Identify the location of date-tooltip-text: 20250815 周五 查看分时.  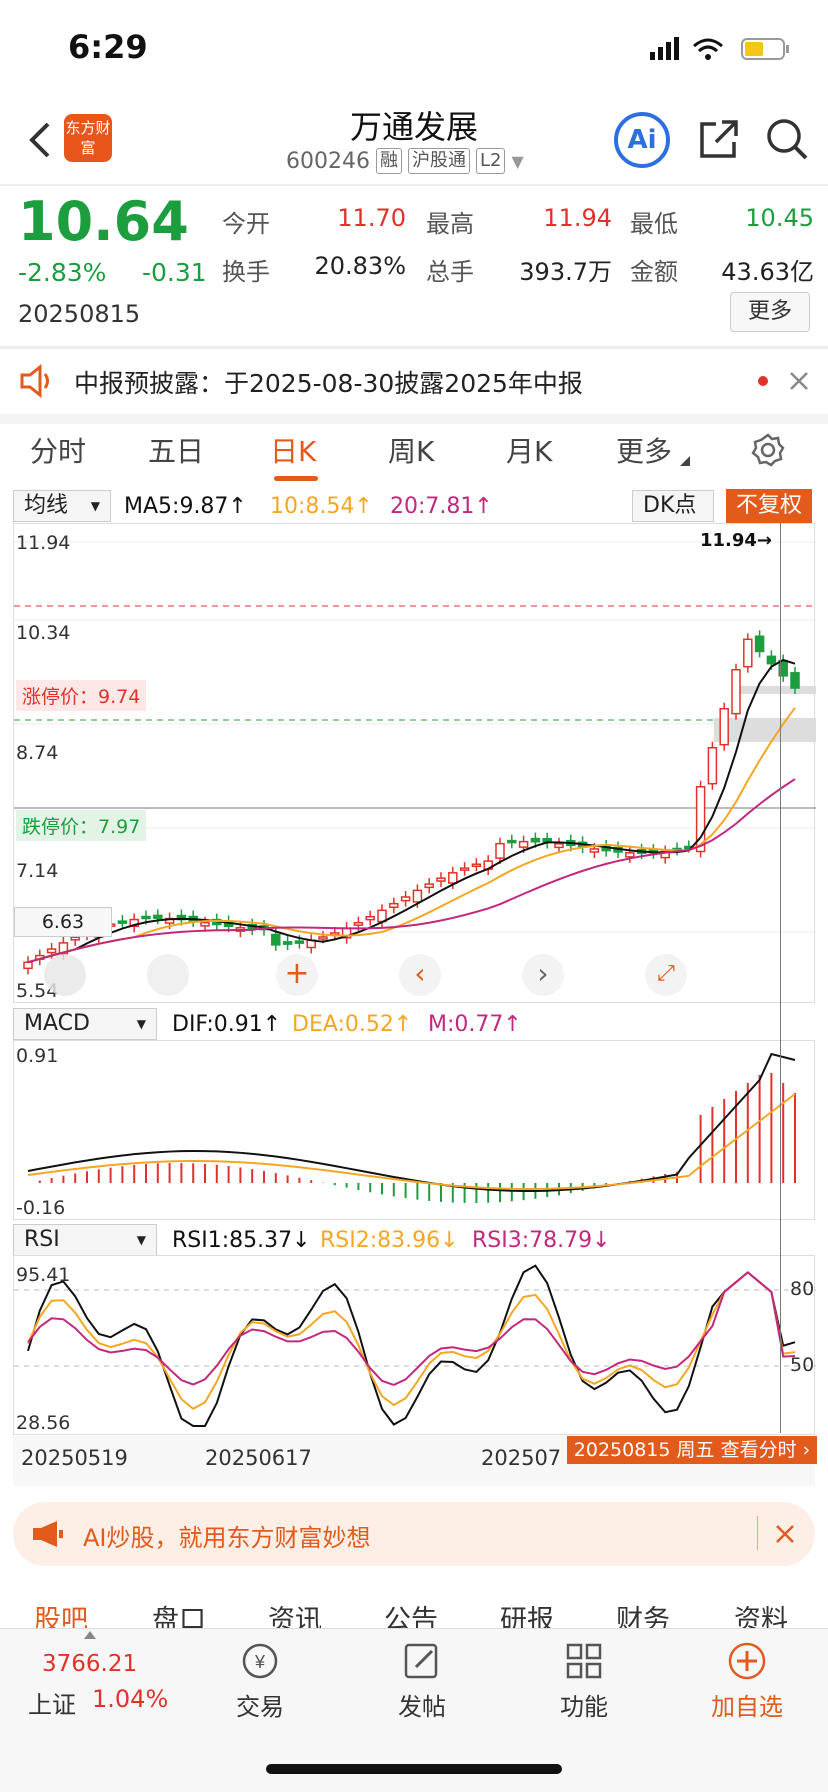
(685, 1450).